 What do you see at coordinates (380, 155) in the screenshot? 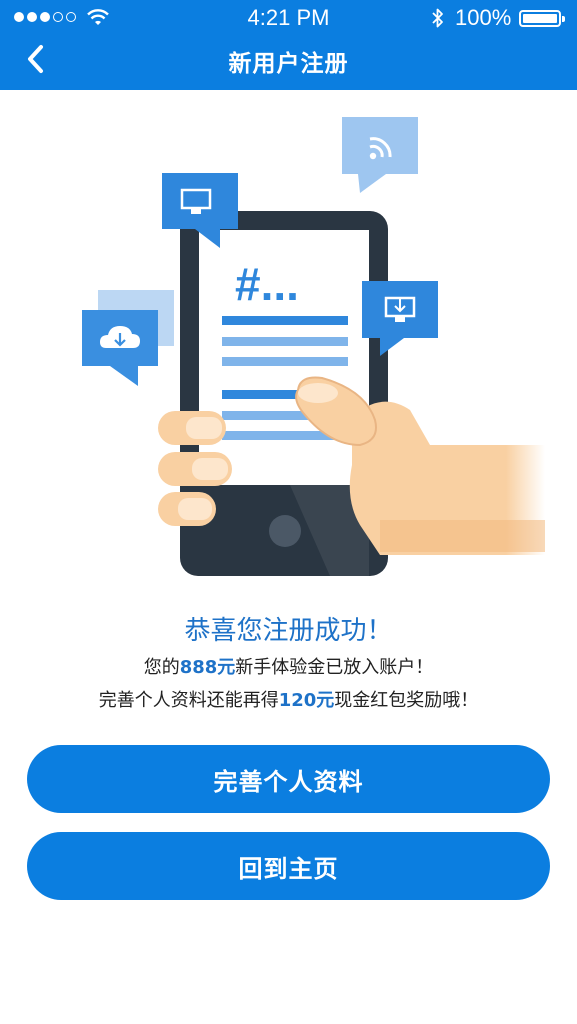
I see `rss-icon` at bounding box center [380, 155].